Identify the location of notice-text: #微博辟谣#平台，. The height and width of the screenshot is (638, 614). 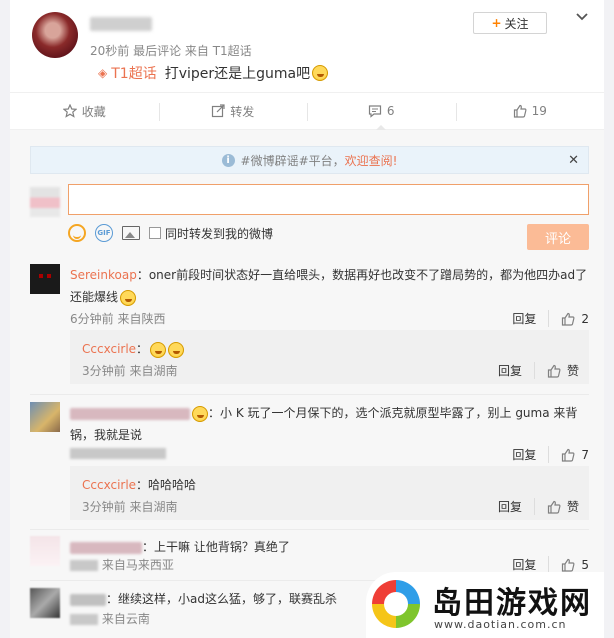
(292, 160).